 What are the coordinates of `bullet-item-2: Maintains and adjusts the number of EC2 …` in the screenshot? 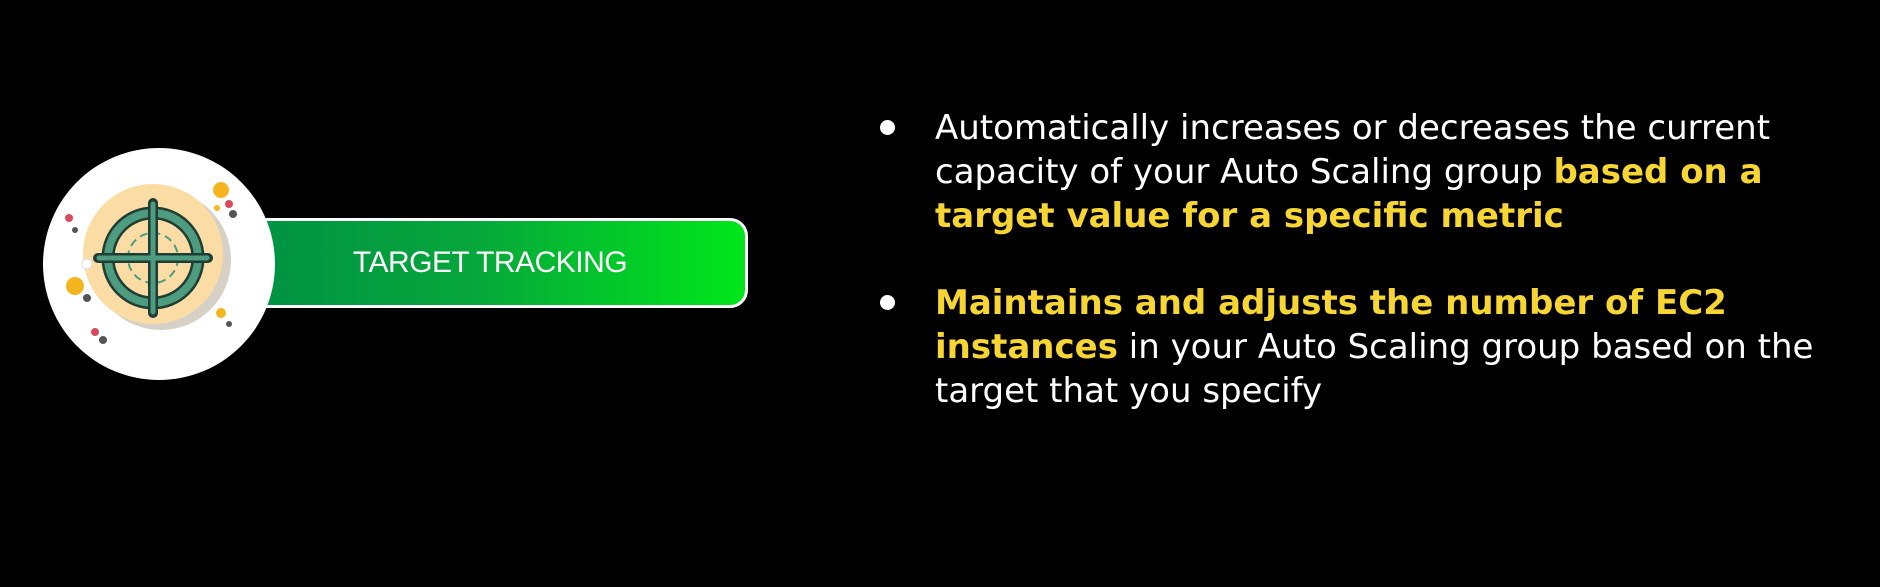 It's located at (1360, 347).